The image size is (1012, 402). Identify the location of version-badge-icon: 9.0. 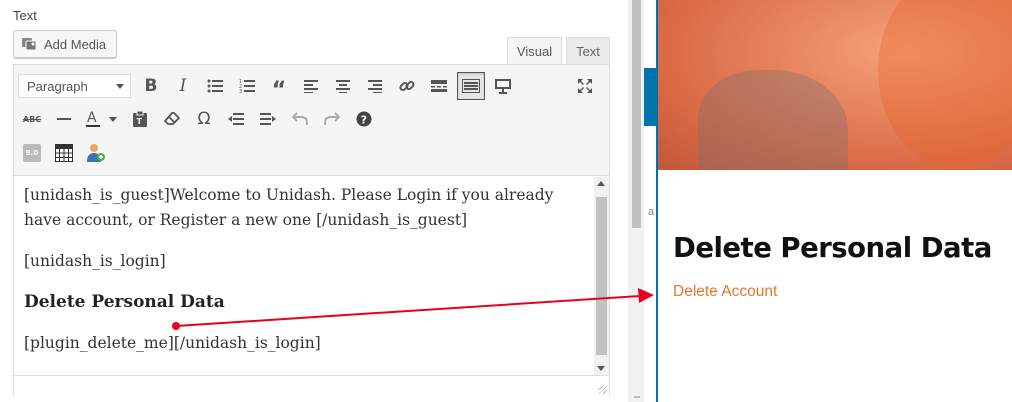
(32, 153).